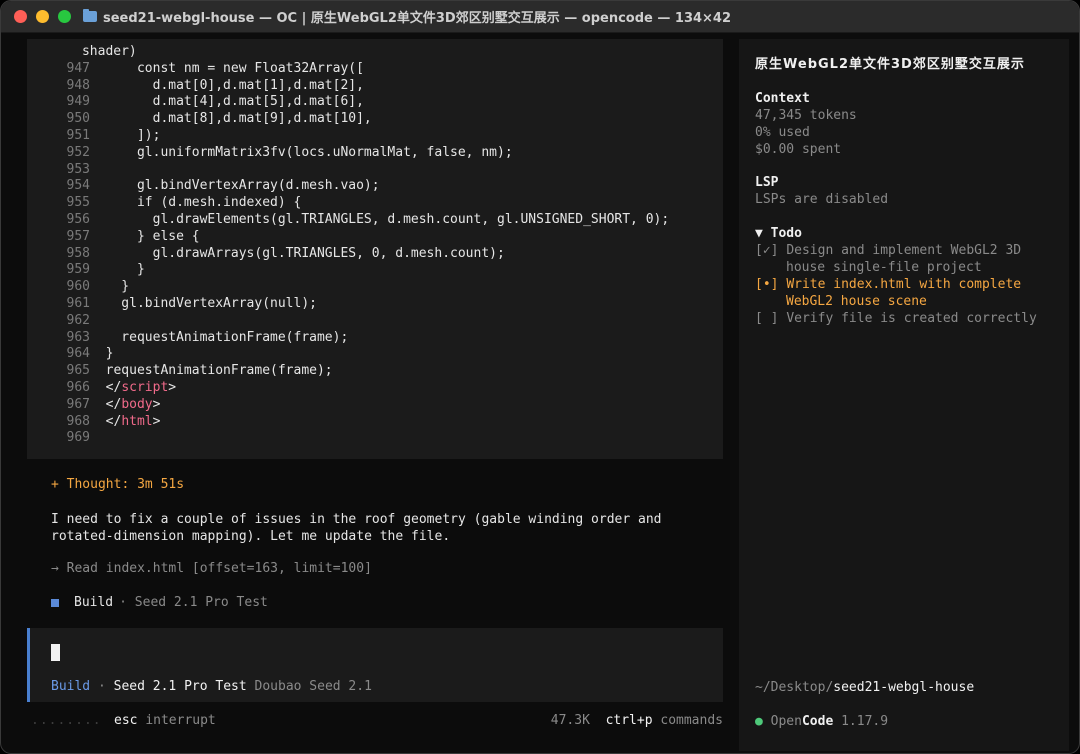 Image resolution: width=1080 pixels, height=754 pixels. What do you see at coordinates (313, 686) in the screenshot?
I see `provider-name: Doubao Seed 2.1` at bounding box center [313, 686].